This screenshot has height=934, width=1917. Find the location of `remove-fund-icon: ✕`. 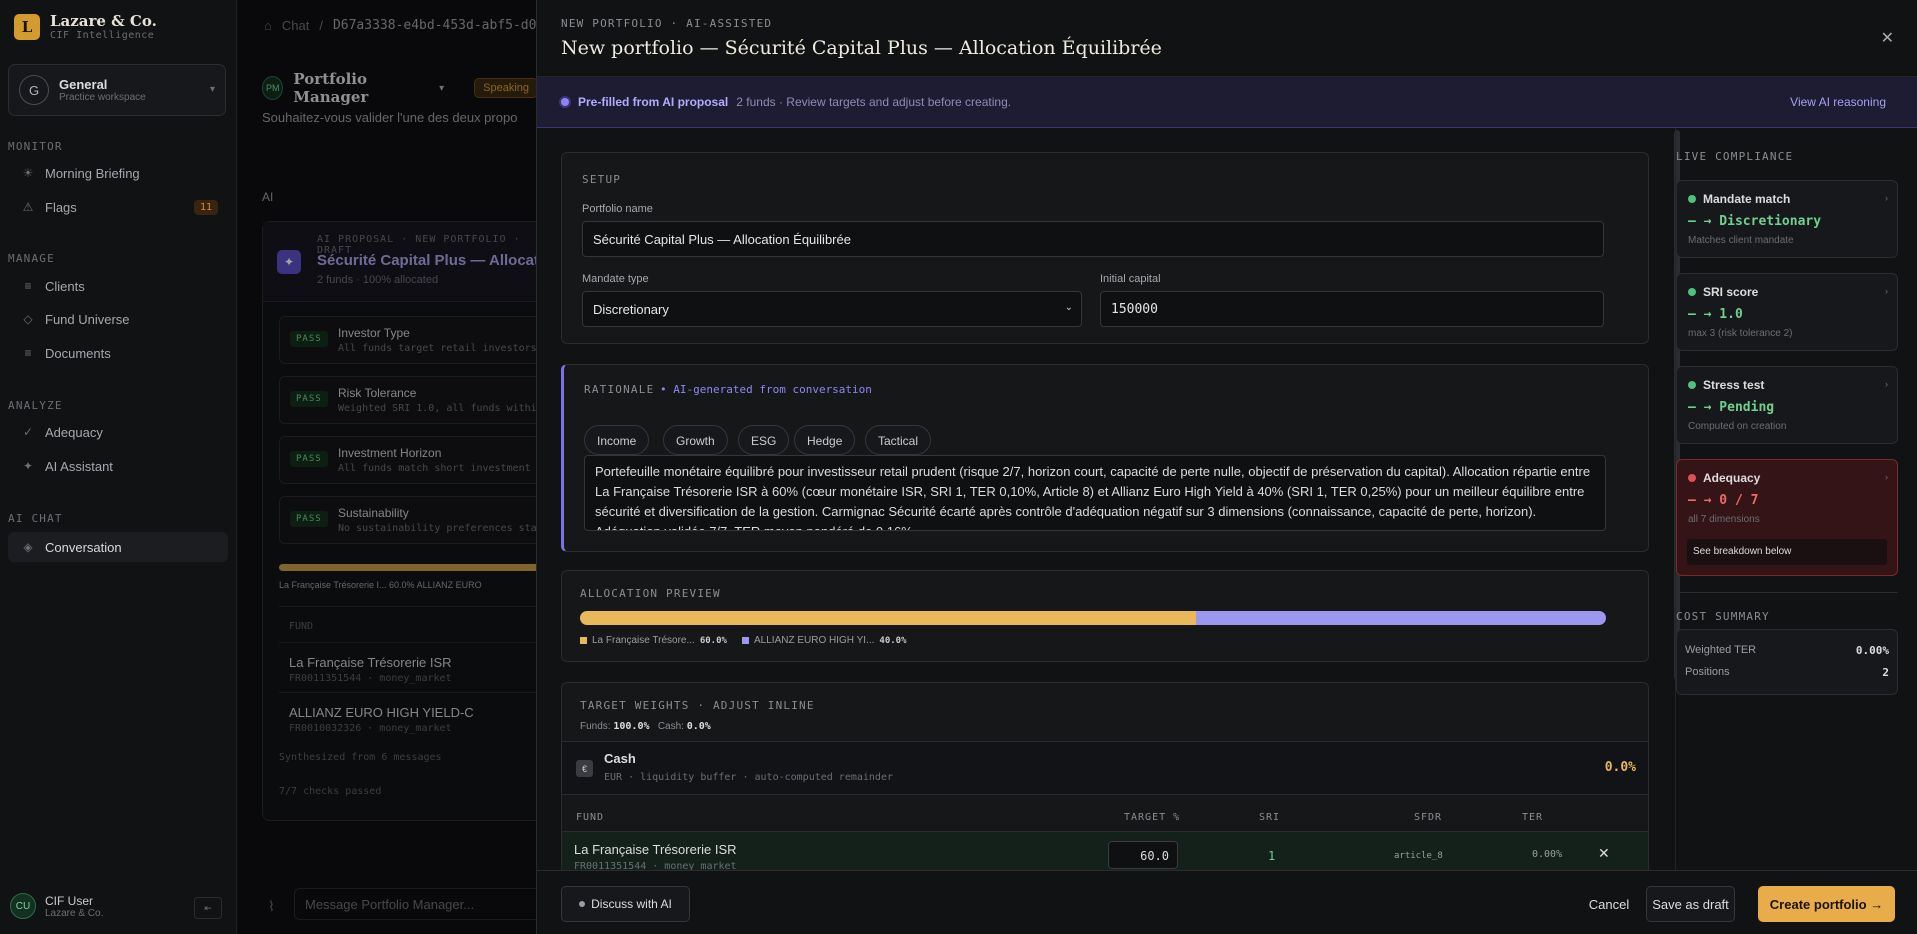

remove-fund-icon: ✕ is located at coordinates (1604, 853).